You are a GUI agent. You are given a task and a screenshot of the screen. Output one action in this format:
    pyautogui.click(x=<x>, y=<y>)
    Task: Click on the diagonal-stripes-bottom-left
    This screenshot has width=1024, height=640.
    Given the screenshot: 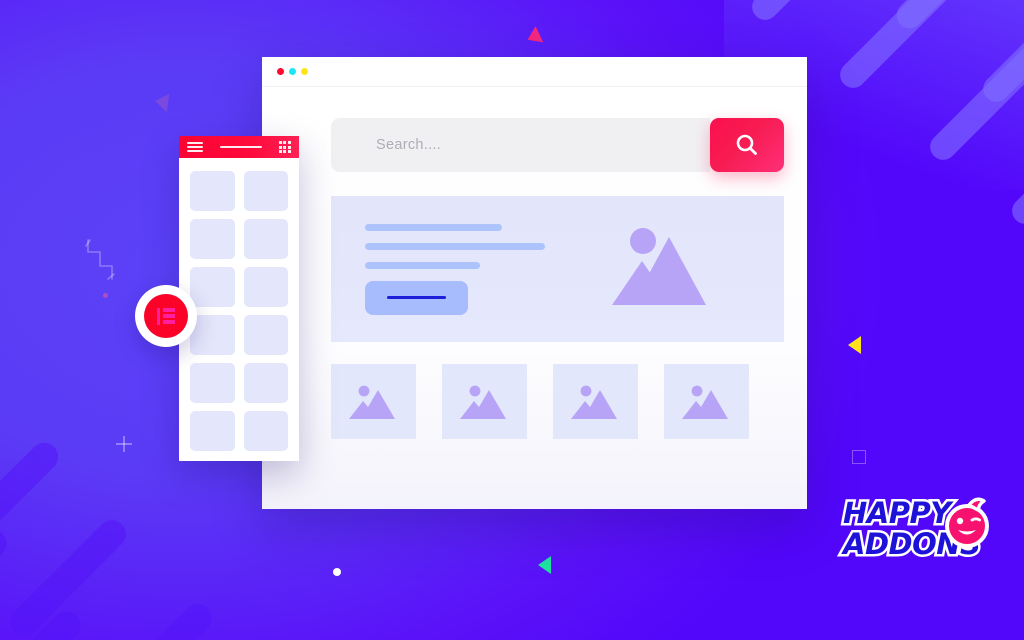 What is the action you would take?
    pyautogui.click(x=115, y=538)
    